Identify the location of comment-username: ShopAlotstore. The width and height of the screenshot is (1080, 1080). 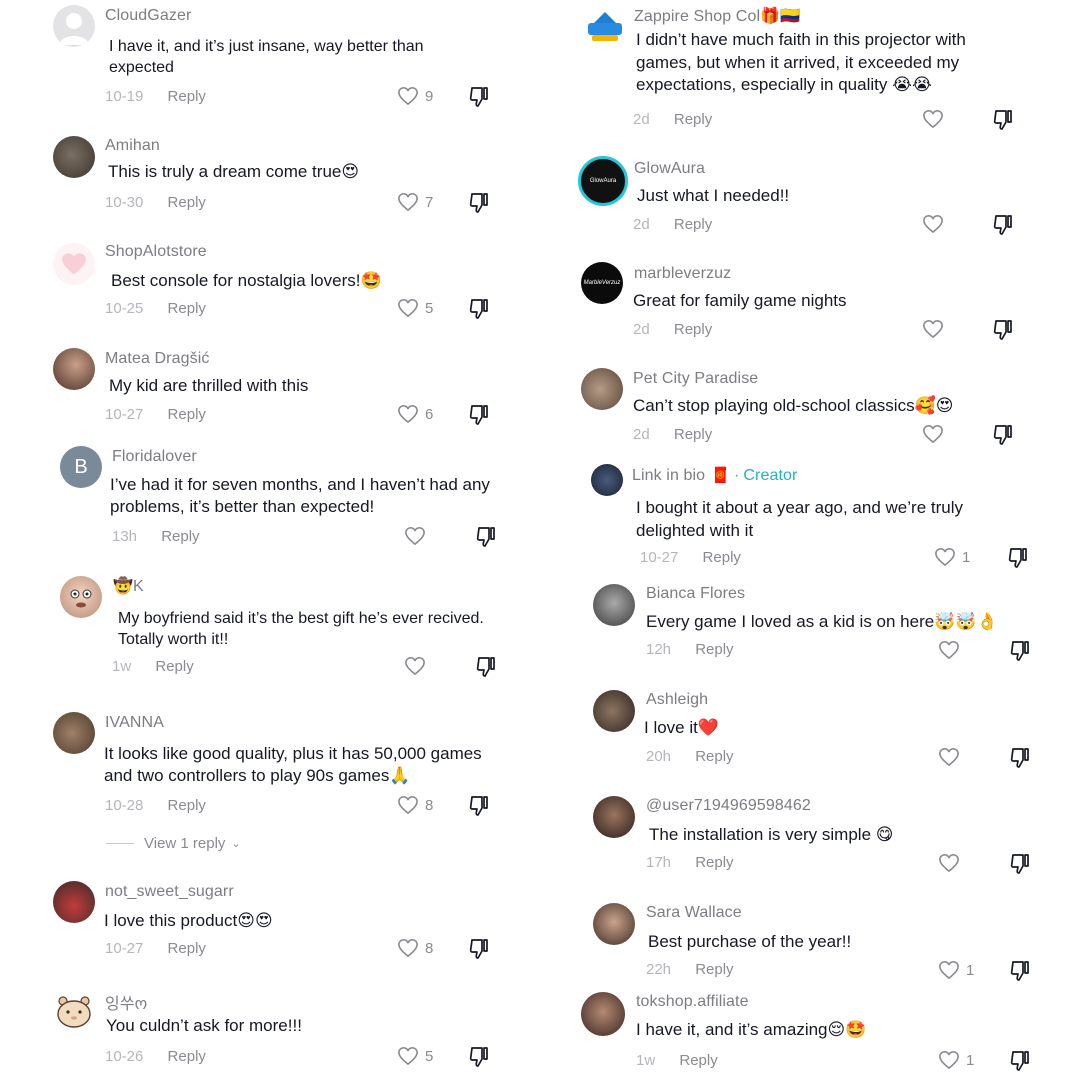
(156, 252).